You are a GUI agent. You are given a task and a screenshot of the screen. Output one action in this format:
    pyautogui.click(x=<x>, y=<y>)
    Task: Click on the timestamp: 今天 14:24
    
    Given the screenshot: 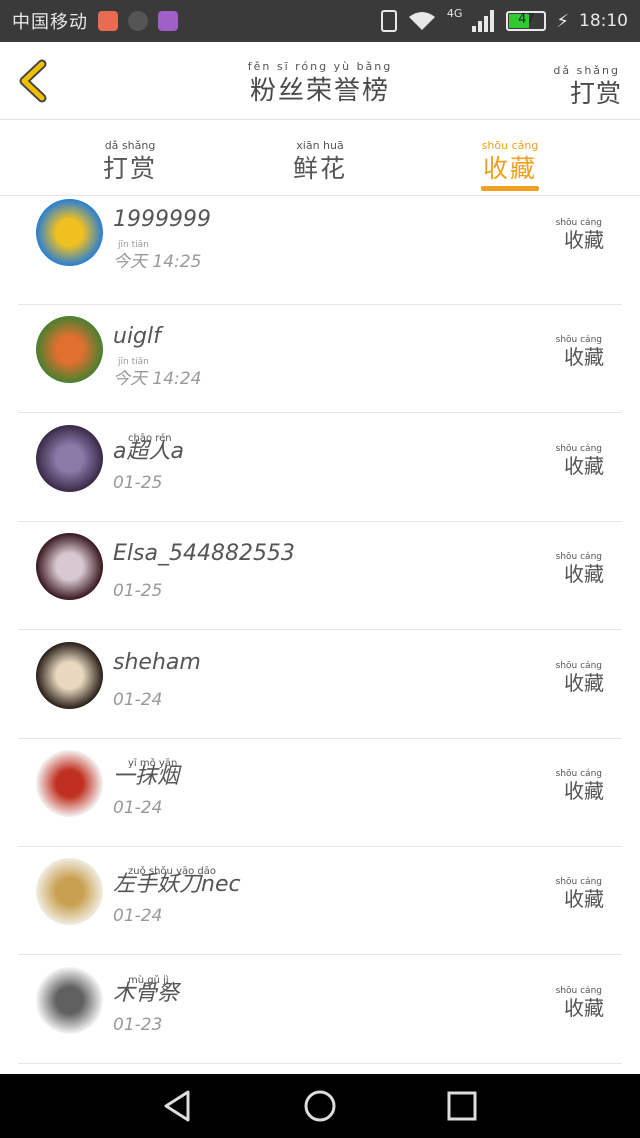 What is the action you would take?
    pyautogui.click(x=157, y=379)
    